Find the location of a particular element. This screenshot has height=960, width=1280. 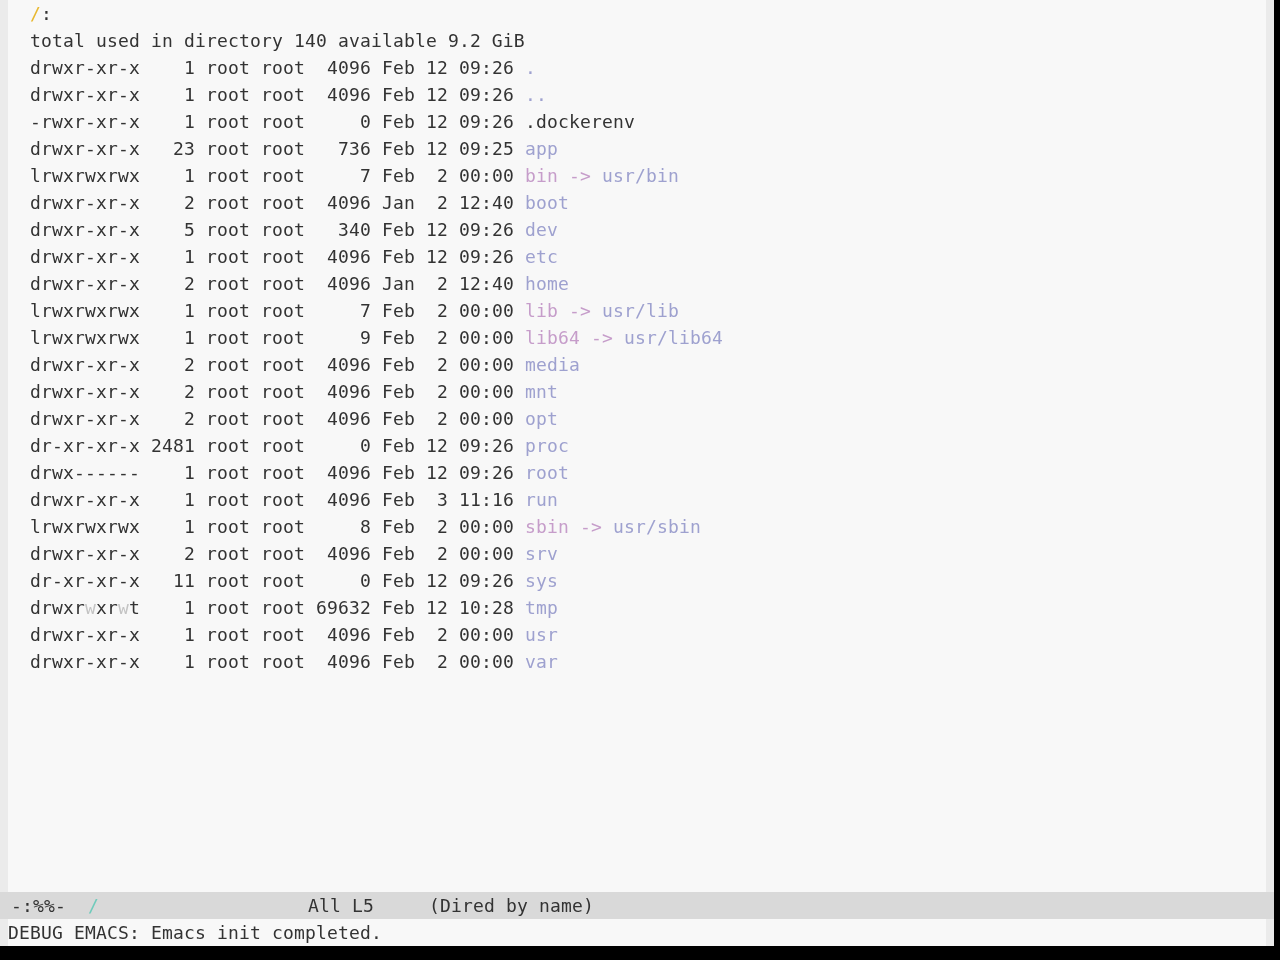

directory-name: srv is located at coordinates (541, 553).